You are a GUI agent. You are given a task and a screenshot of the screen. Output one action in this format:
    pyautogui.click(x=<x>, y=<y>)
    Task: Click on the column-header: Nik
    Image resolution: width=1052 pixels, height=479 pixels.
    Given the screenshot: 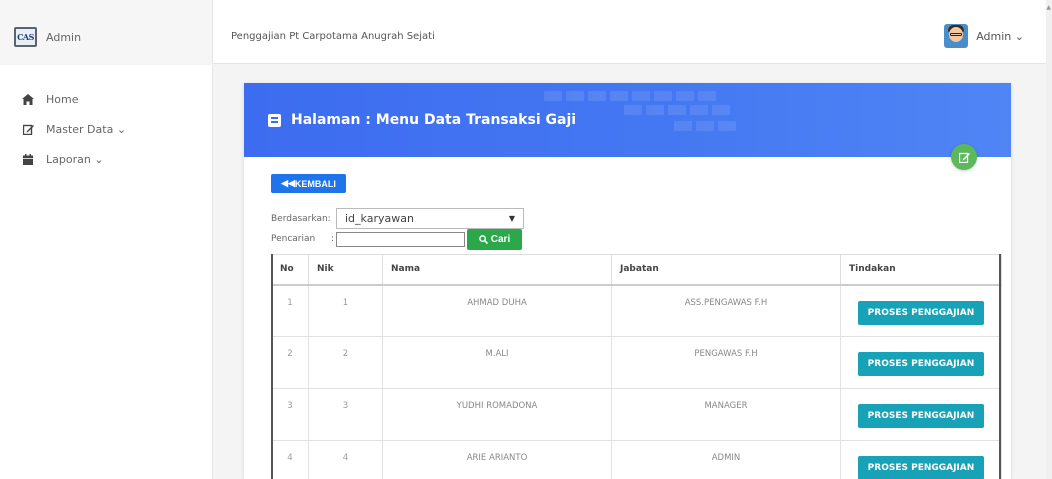 What is the action you would take?
    pyautogui.click(x=345, y=270)
    